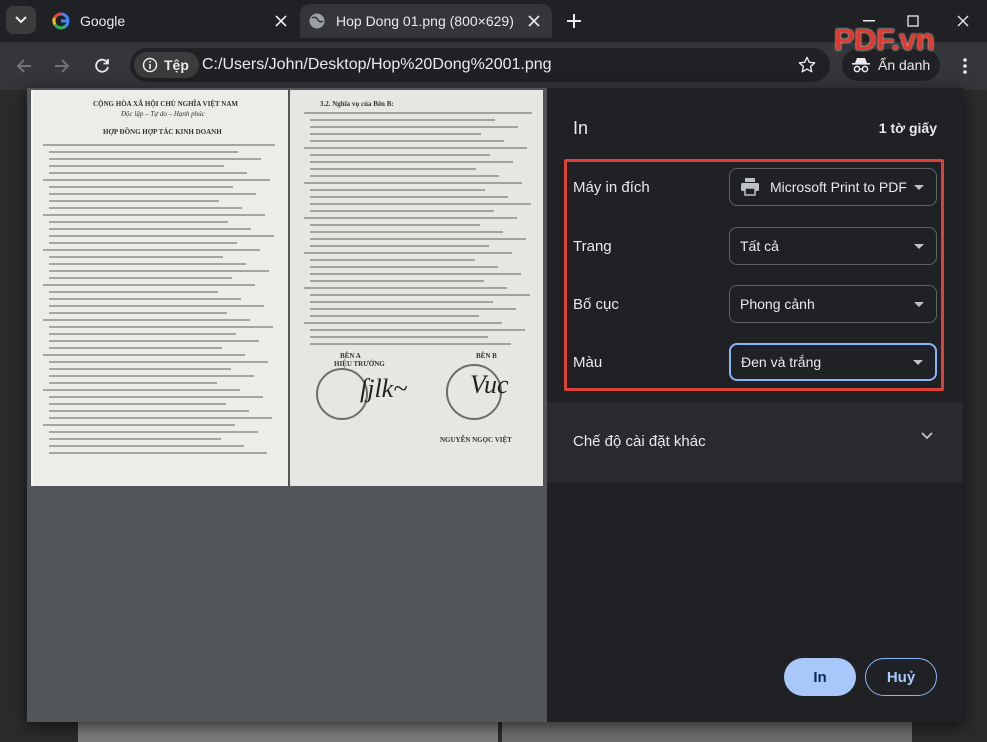 The image size is (987, 742). I want to click on globe-icon, so click(317, 21).